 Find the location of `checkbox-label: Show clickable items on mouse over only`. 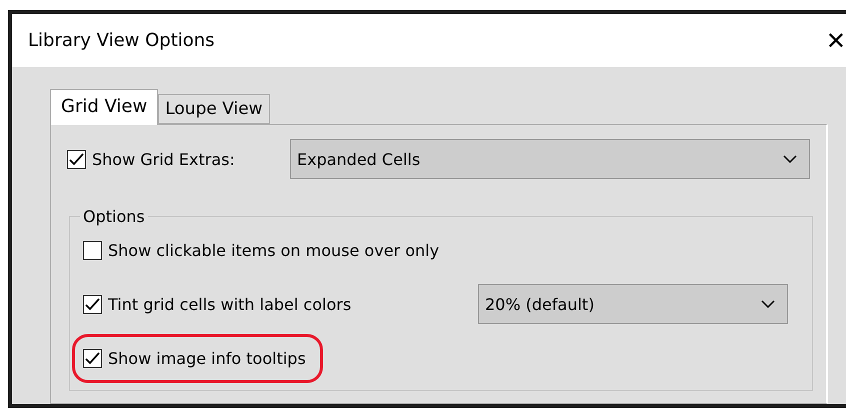

checkbox-label: Show clickable items on mouse over only is located at coordinates (274, 250).